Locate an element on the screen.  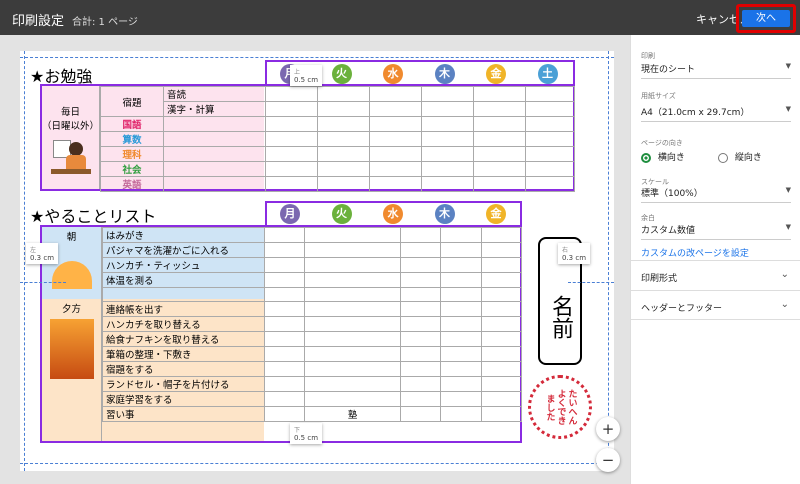
dialog-title: 印刷設定 is located at coordinates (38, 21).